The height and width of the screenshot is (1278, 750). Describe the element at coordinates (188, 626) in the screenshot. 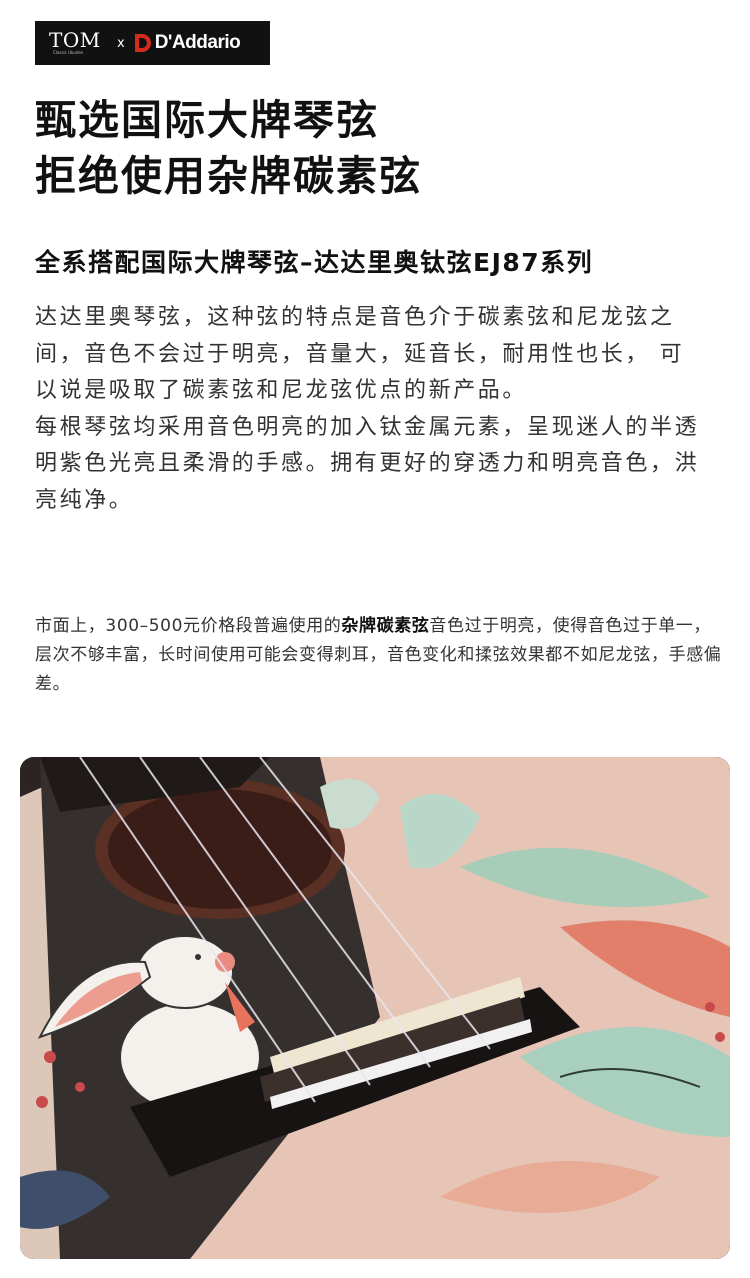

I see `note-prefix: 市面上，300–500元价格段普遍使用的` at that location.